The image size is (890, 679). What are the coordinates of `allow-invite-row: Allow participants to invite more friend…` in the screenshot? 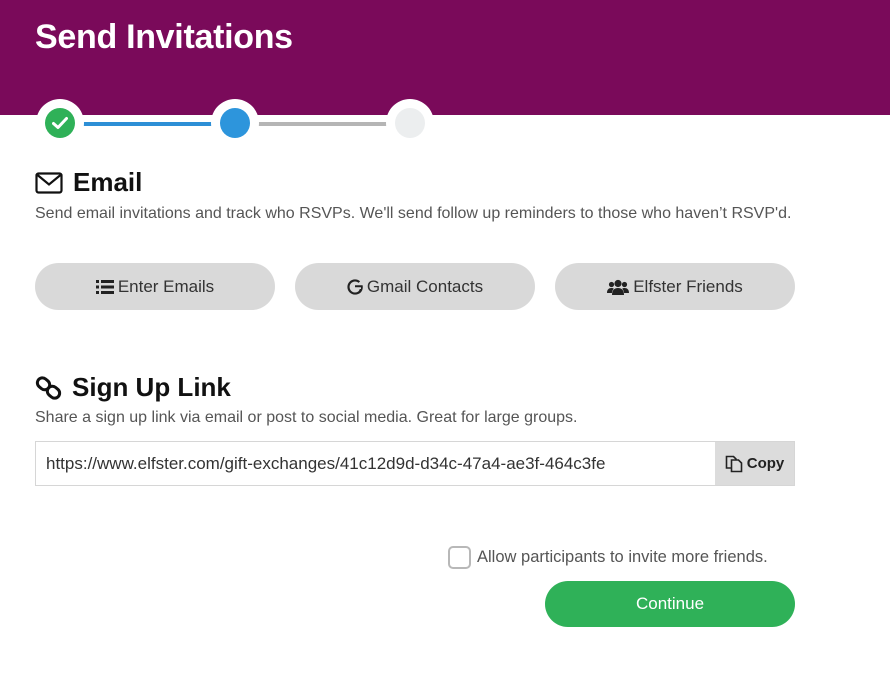 It's located at (608, 557).